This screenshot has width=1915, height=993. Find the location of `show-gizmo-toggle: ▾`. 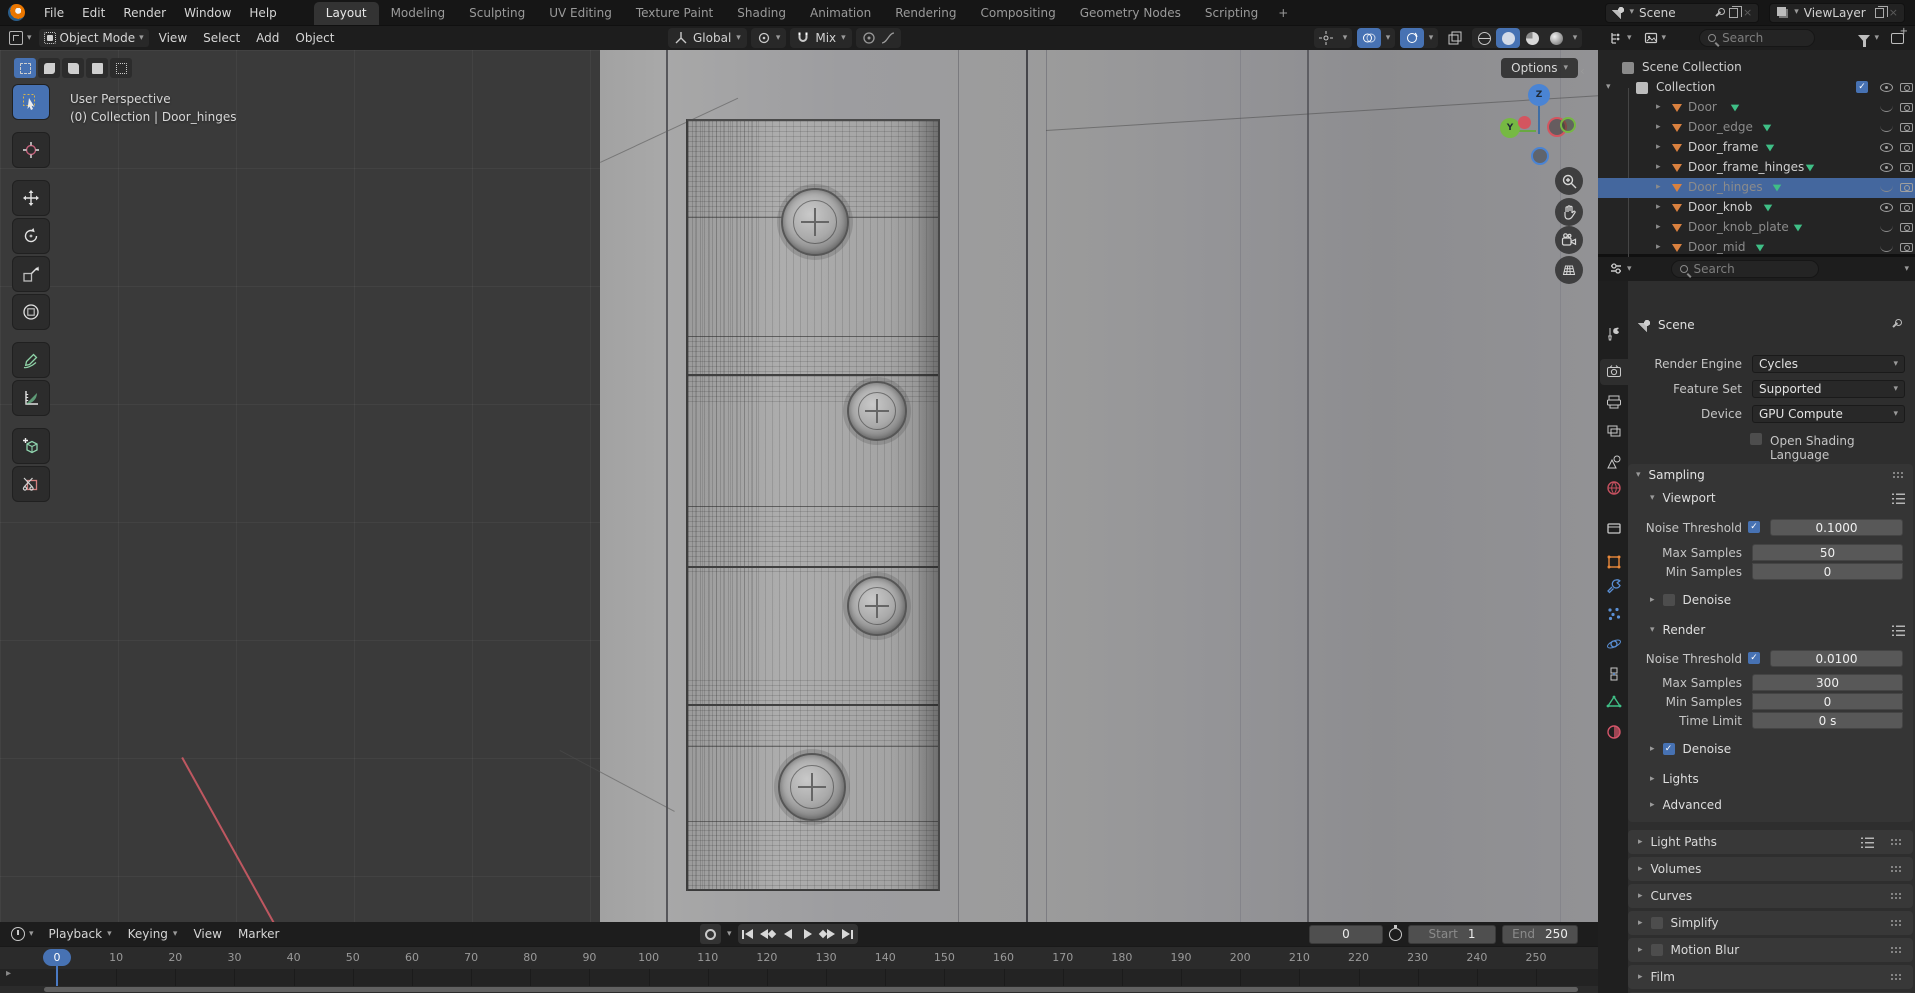

show-gizmo-toggle: ▾ is located at coordinates (1333, 38).